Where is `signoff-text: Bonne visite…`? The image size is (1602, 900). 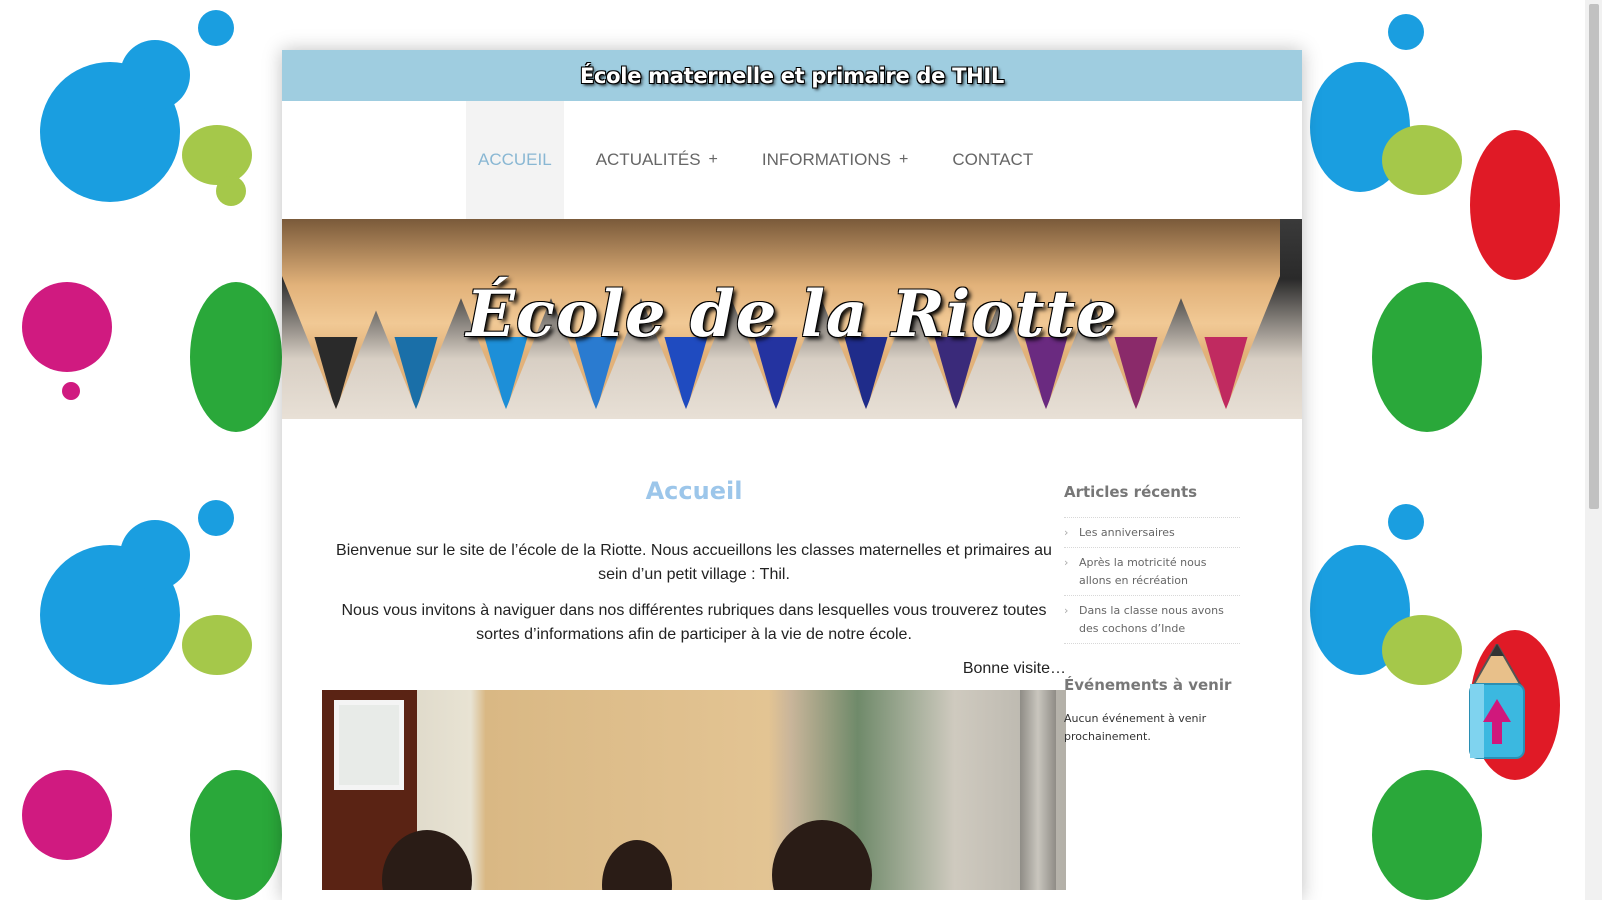 signoff-text: Bonne visite… is located at coordinates (1014, 668).